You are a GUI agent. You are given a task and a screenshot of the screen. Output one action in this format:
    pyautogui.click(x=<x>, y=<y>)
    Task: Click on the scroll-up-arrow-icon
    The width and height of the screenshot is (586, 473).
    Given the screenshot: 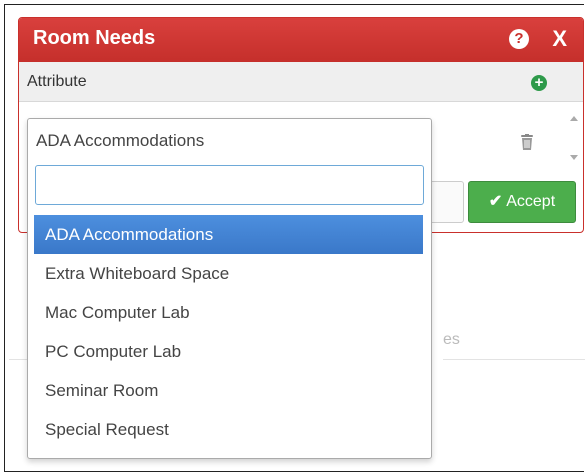 What is the action you would take?
    pyautogui.click(x=574, y=118)
    